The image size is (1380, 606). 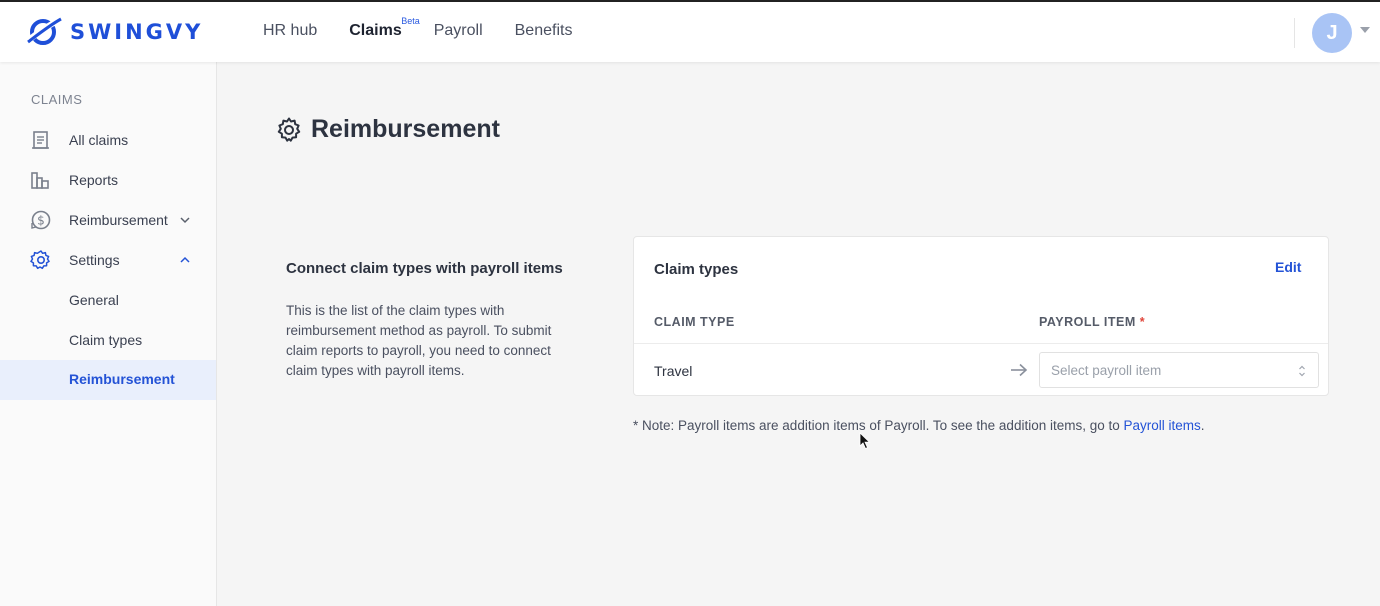 I want to click on nav-item-hr-hub: HR hub, so click(x=290, y=31).